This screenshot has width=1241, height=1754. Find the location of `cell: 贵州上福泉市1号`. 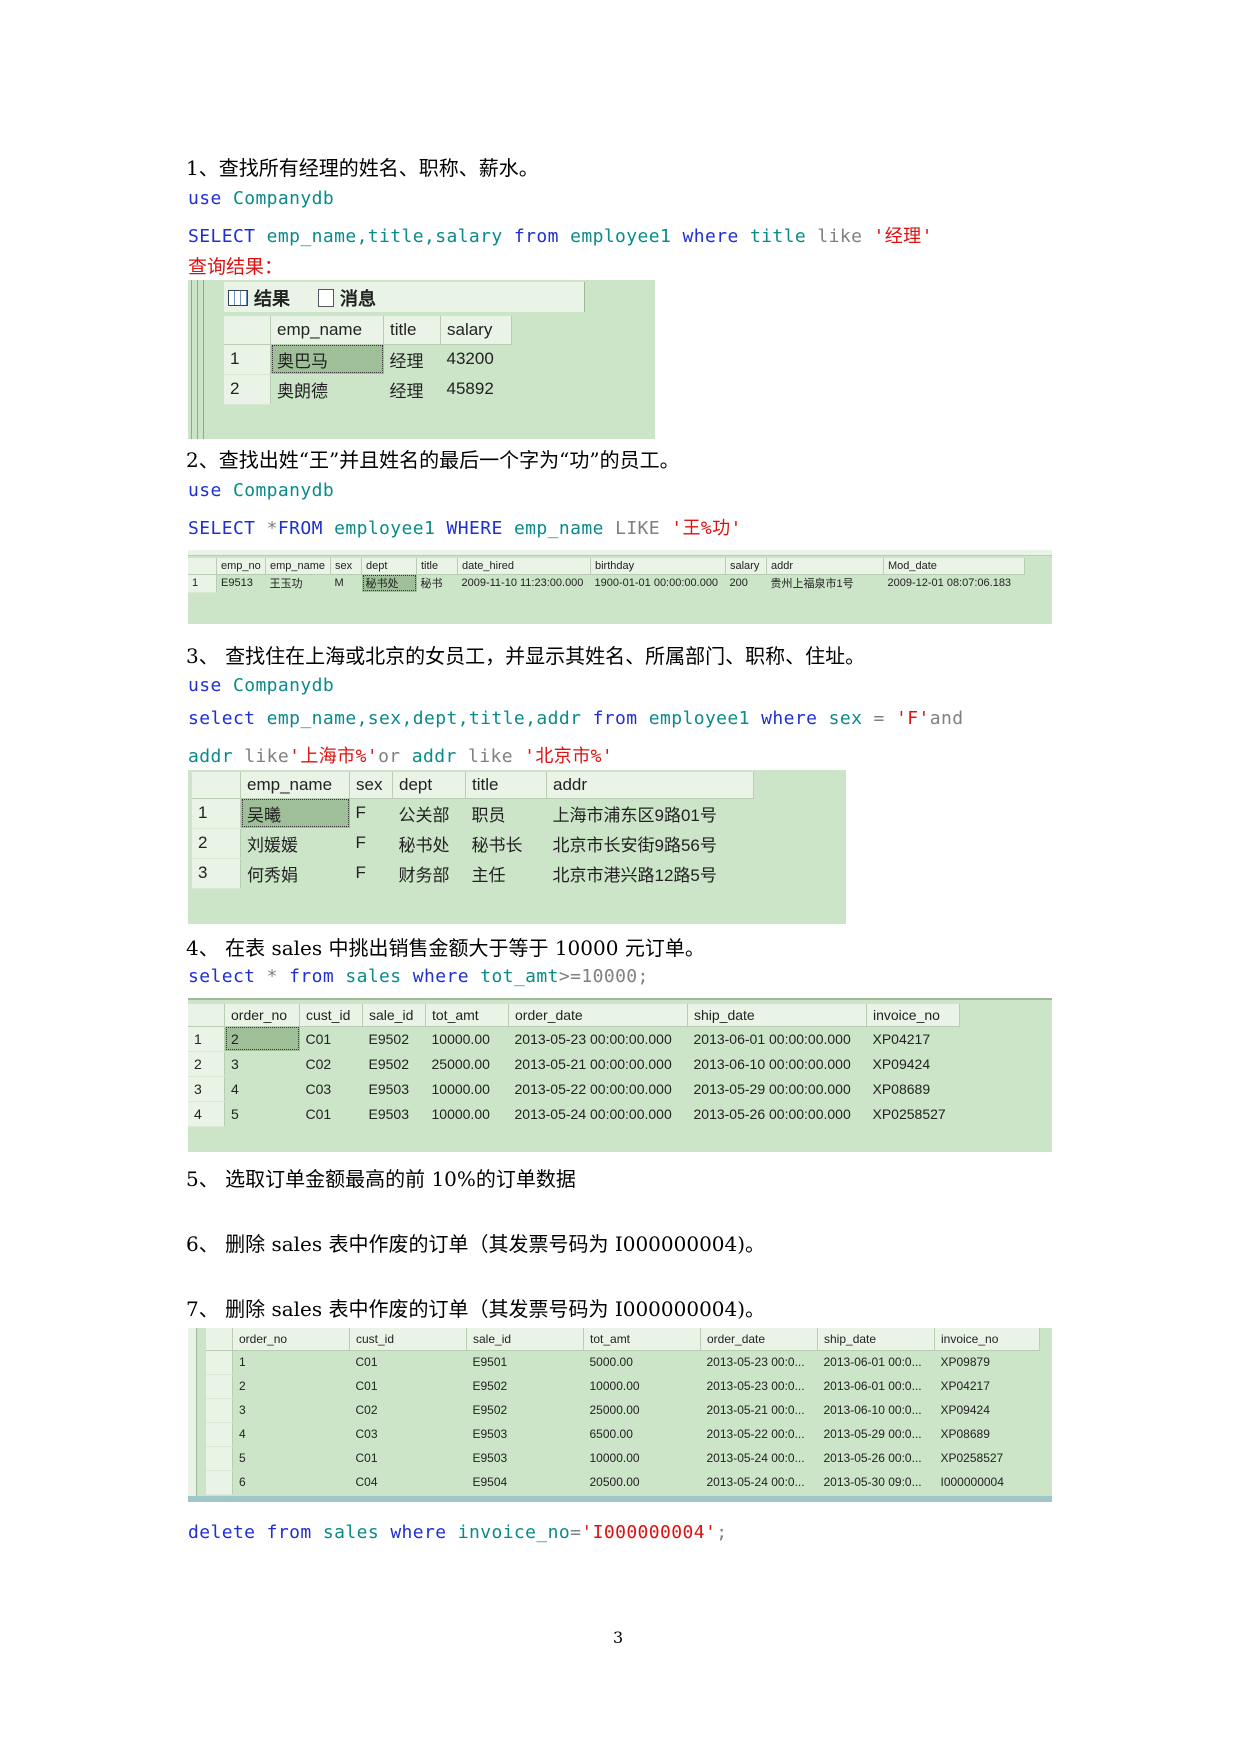

cell: 贵州上福泉市1号 is located at coordinates (825, 583).